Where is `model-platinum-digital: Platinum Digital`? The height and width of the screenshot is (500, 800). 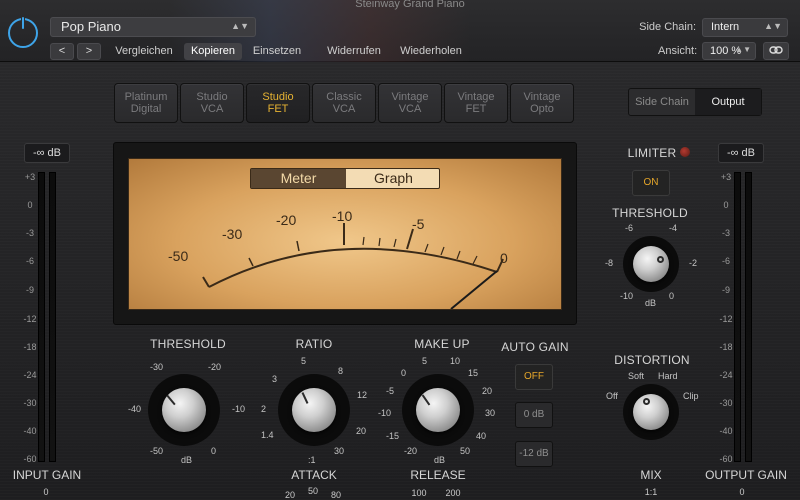
model-platinum-digital: Platinum Digital is located at coordinates (146, 103).